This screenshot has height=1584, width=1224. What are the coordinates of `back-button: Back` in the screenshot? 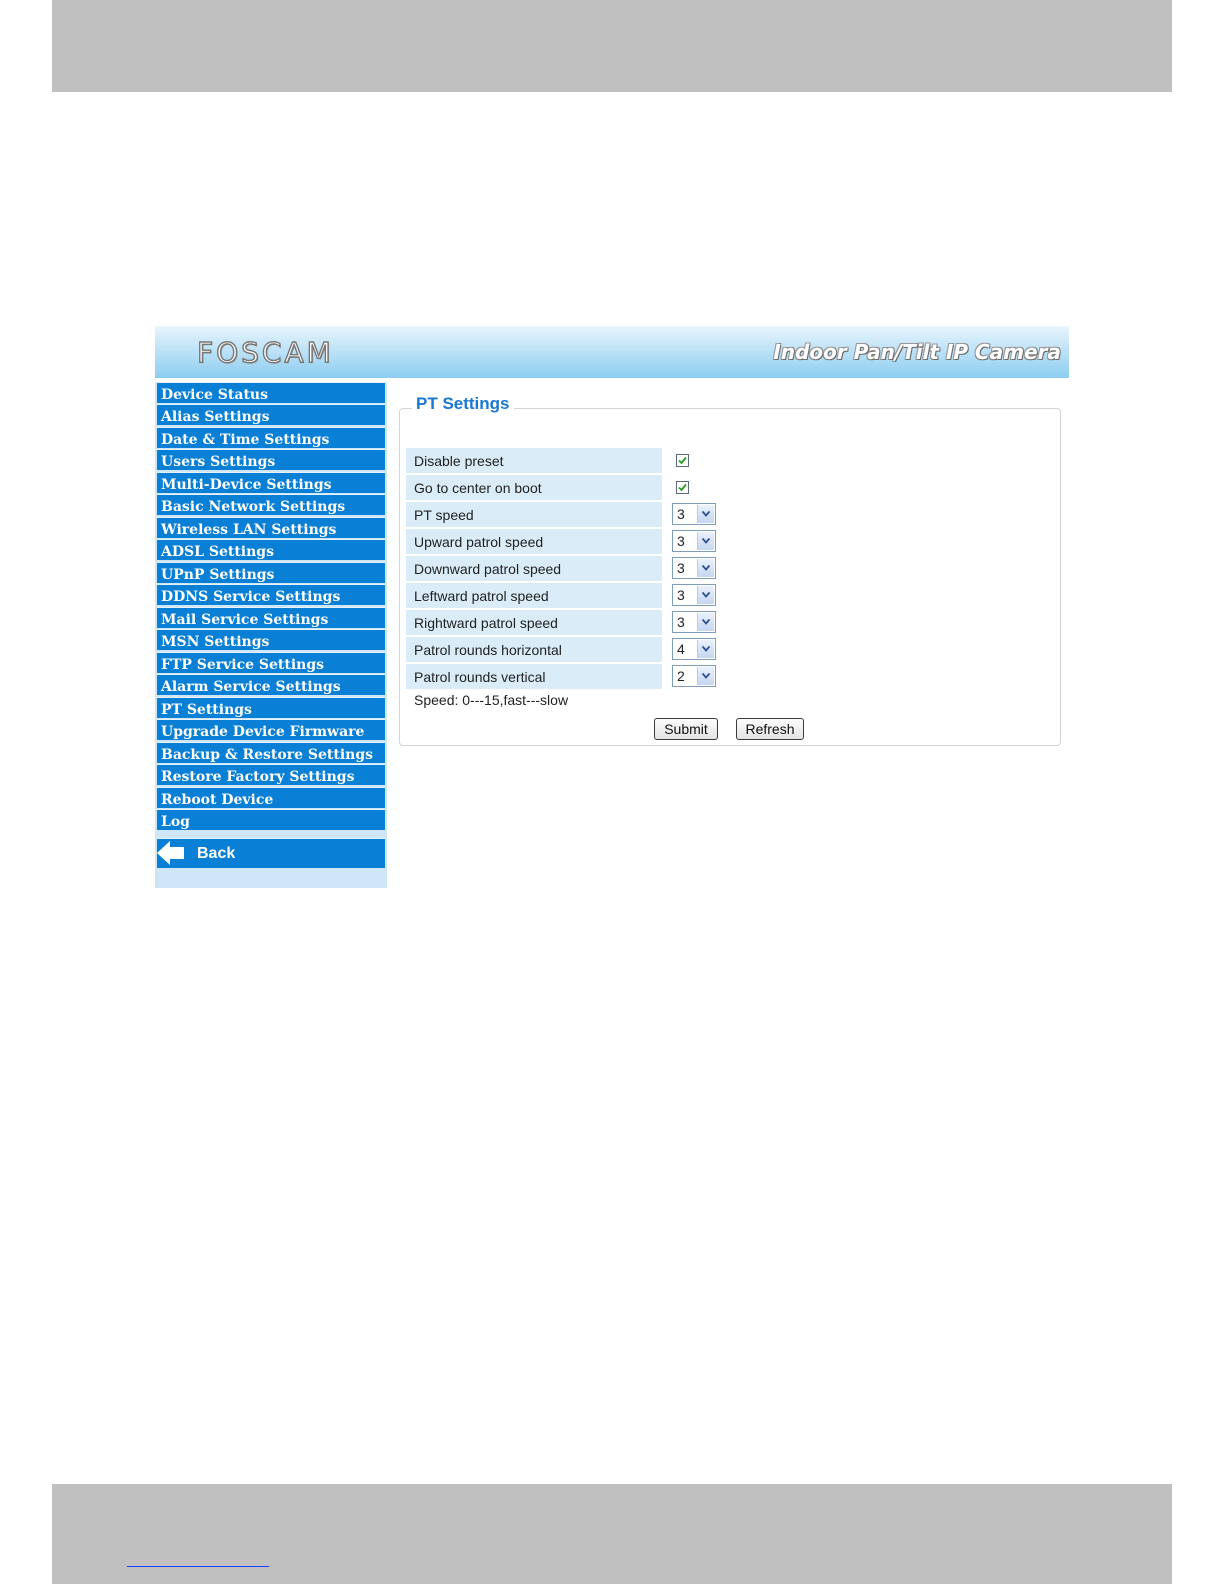 It's located at (271, 853).